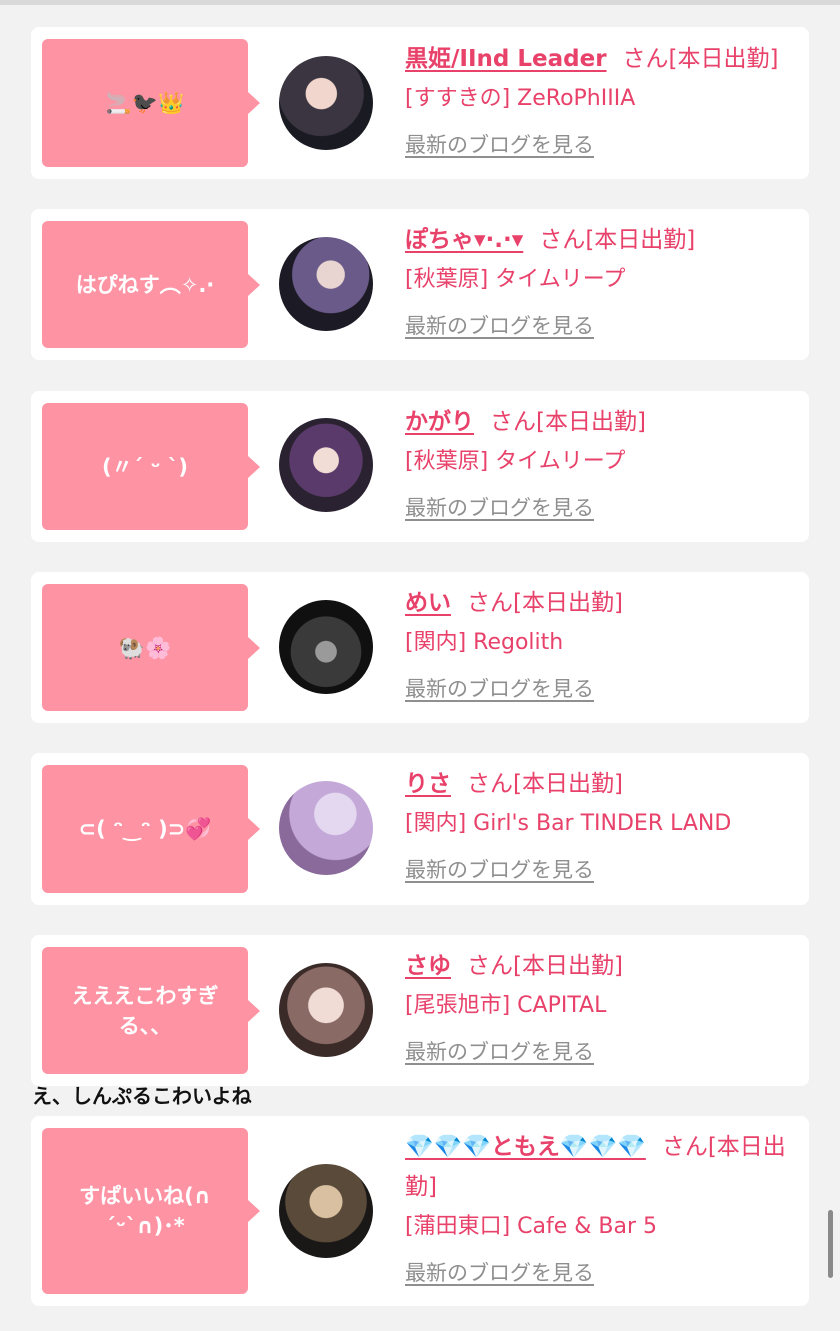 The image size is (840, 1331). I want to click on message-bubble: はぴねす︵✧.·, so click(151, 284).